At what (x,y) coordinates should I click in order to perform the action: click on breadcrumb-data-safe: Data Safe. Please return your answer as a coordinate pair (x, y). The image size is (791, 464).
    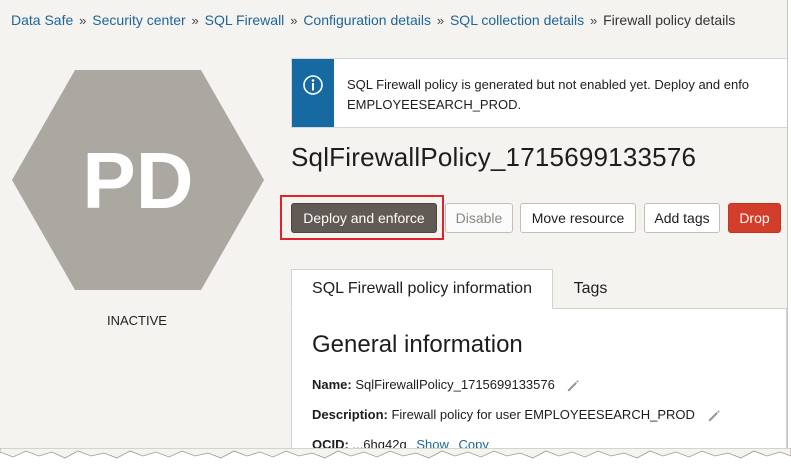
    Looking at the image, I should click on (42, 20).